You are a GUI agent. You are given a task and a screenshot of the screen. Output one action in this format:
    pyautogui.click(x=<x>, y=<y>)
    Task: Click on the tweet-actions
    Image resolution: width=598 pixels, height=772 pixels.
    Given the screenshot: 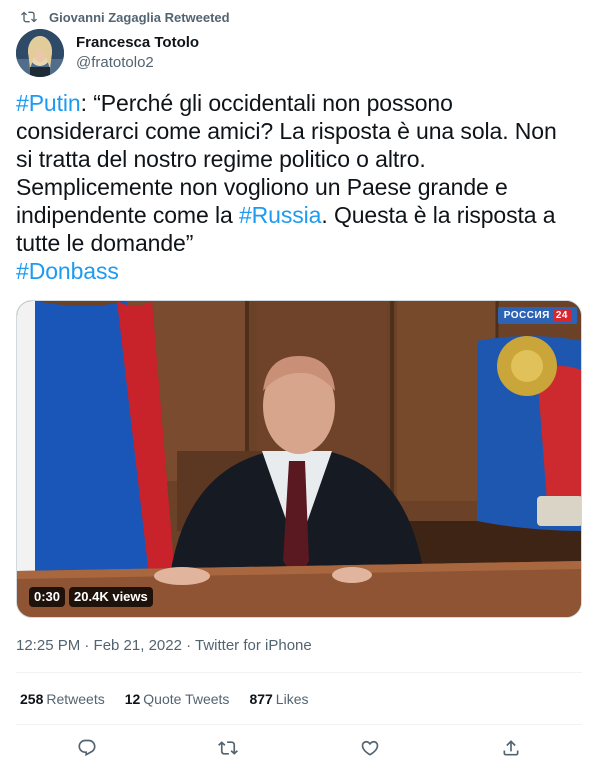 What is the action you would take?
    pyautogui.click(x=299, y=748)
    